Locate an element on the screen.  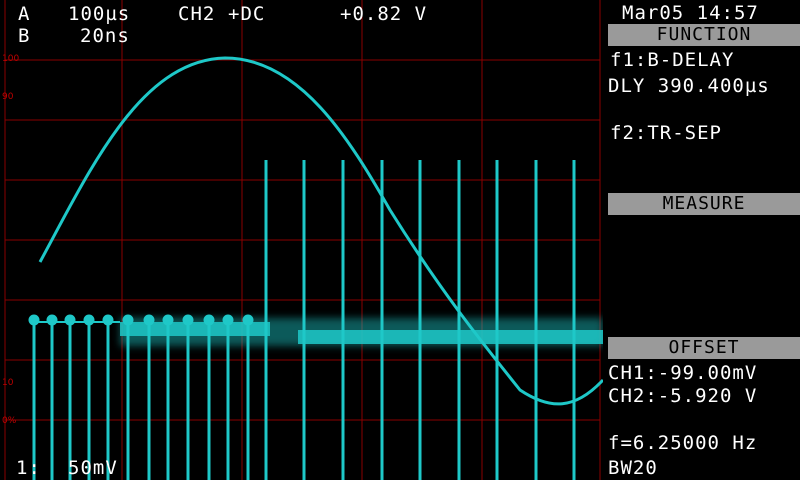
scale-mark-100: 100 is located at coordinates (11, 59).